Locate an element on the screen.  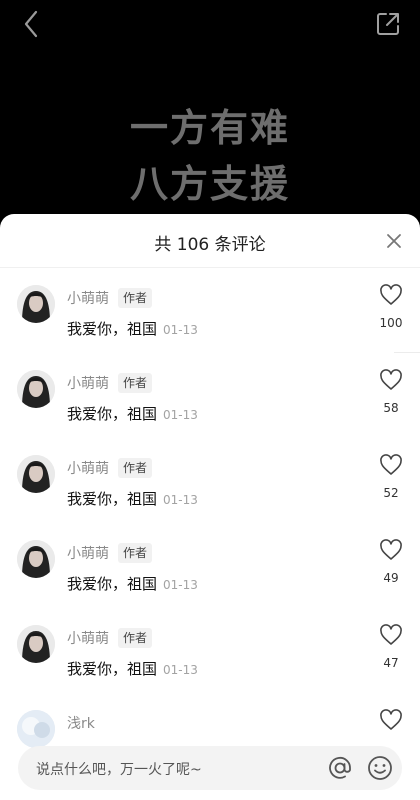
video-caption-line-1: 一方有难 is located at coordinates (209, 128).